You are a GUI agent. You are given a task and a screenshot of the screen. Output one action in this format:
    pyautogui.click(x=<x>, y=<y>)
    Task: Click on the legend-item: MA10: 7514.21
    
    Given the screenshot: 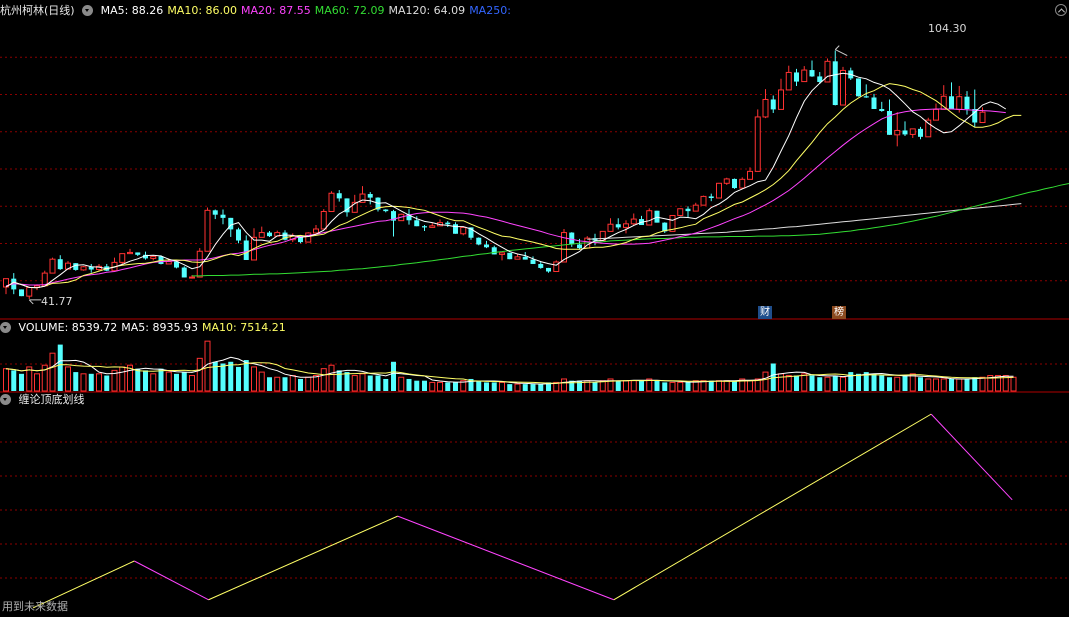 What is the action you would take?
    pyautogui.click(x=243, y=327)
    